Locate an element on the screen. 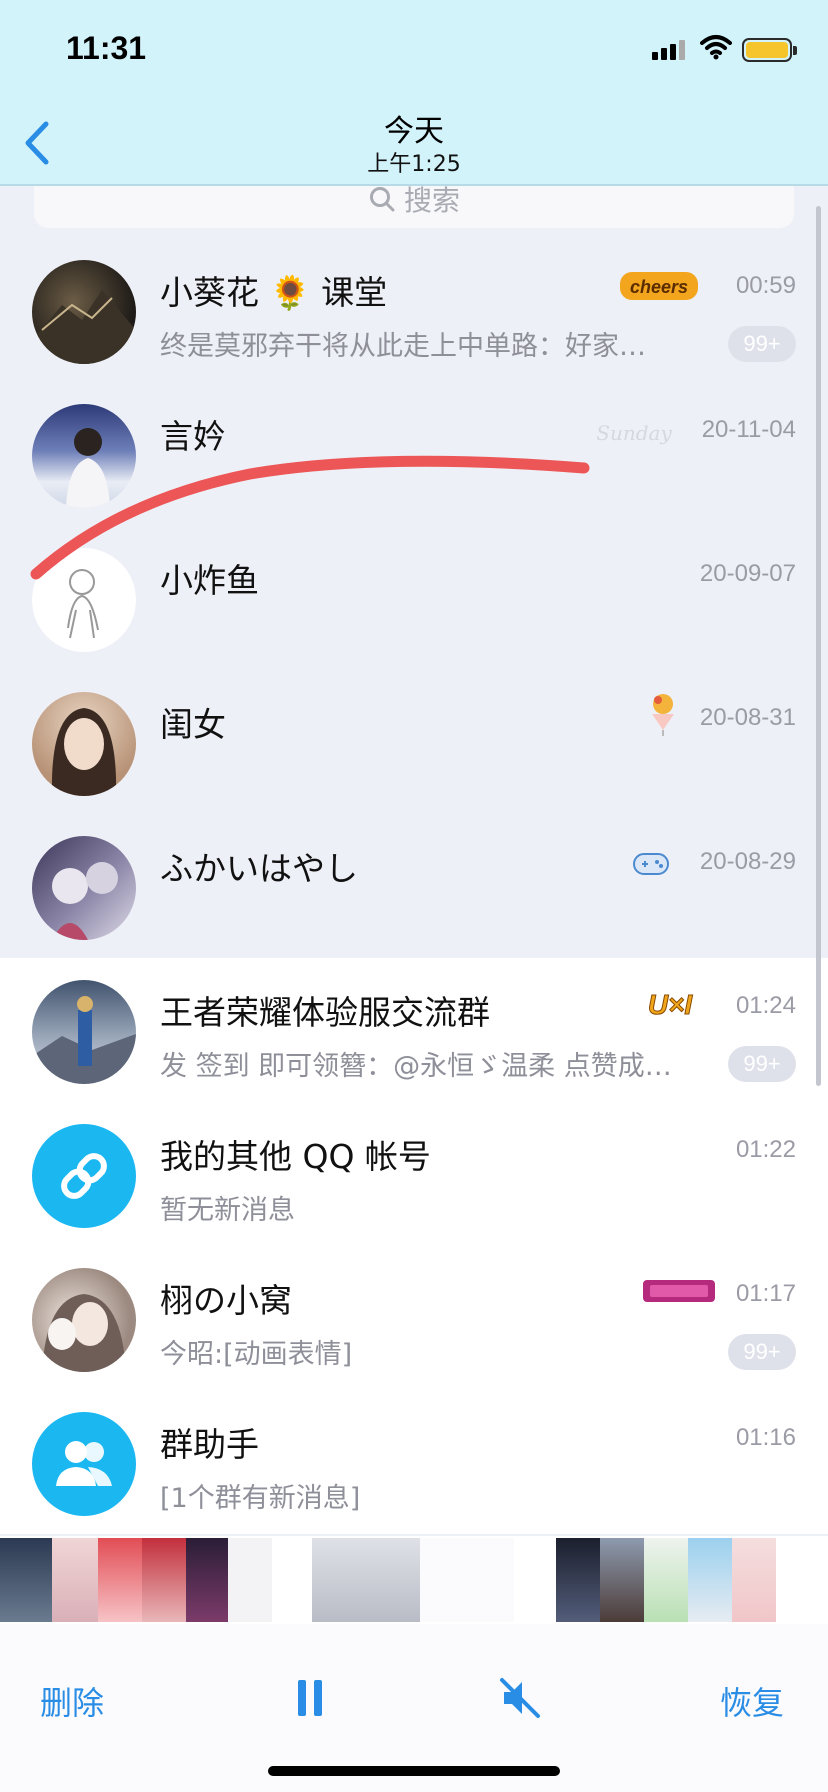 This screenshot has width=828, height=1792. svg-text: Sunday is located at coordinates (634, 433).